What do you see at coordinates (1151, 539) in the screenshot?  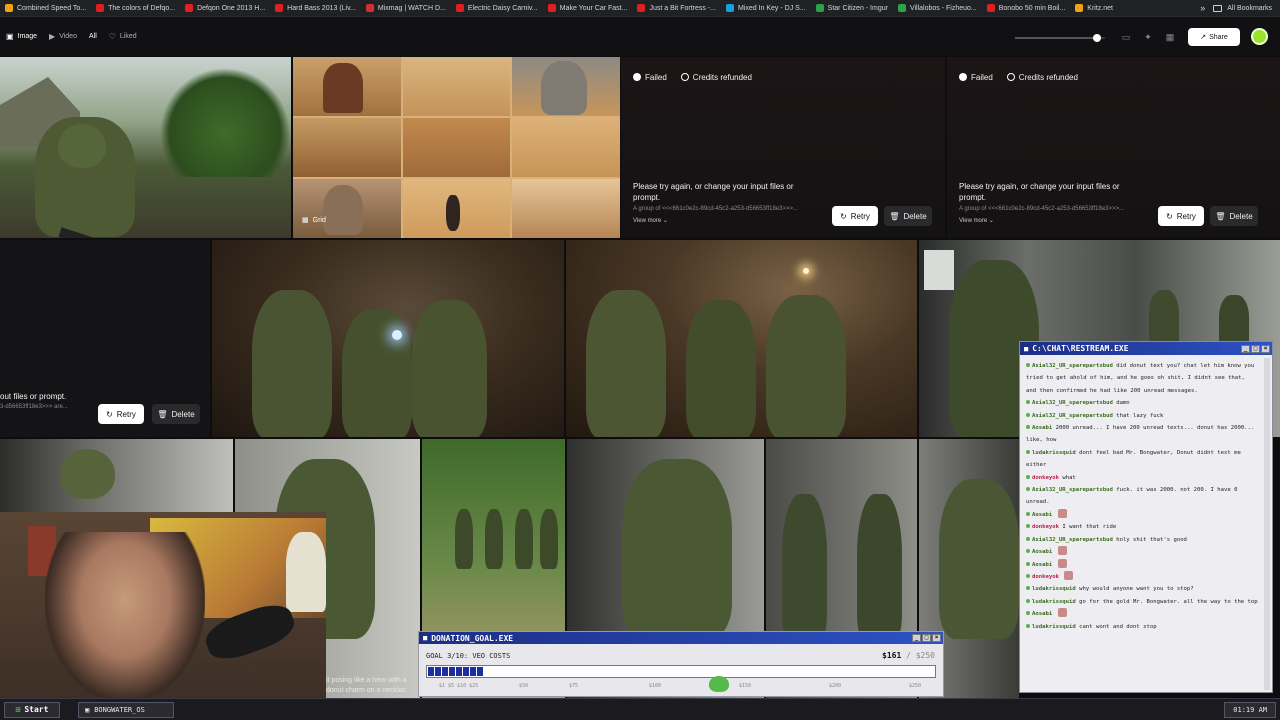 I see `chat-text: holy shit that's good` at bounding box center [1151, 539].